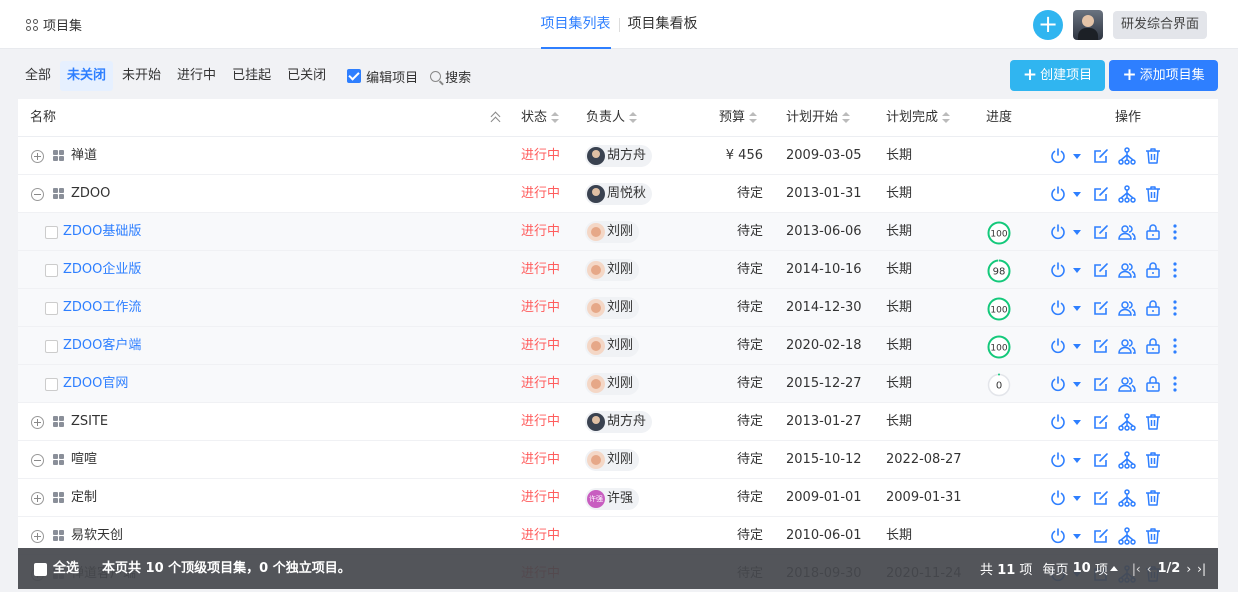 The image size is (1238, 592). I want to click on row-name-link: ZDOO企业版, so click(102, 270).